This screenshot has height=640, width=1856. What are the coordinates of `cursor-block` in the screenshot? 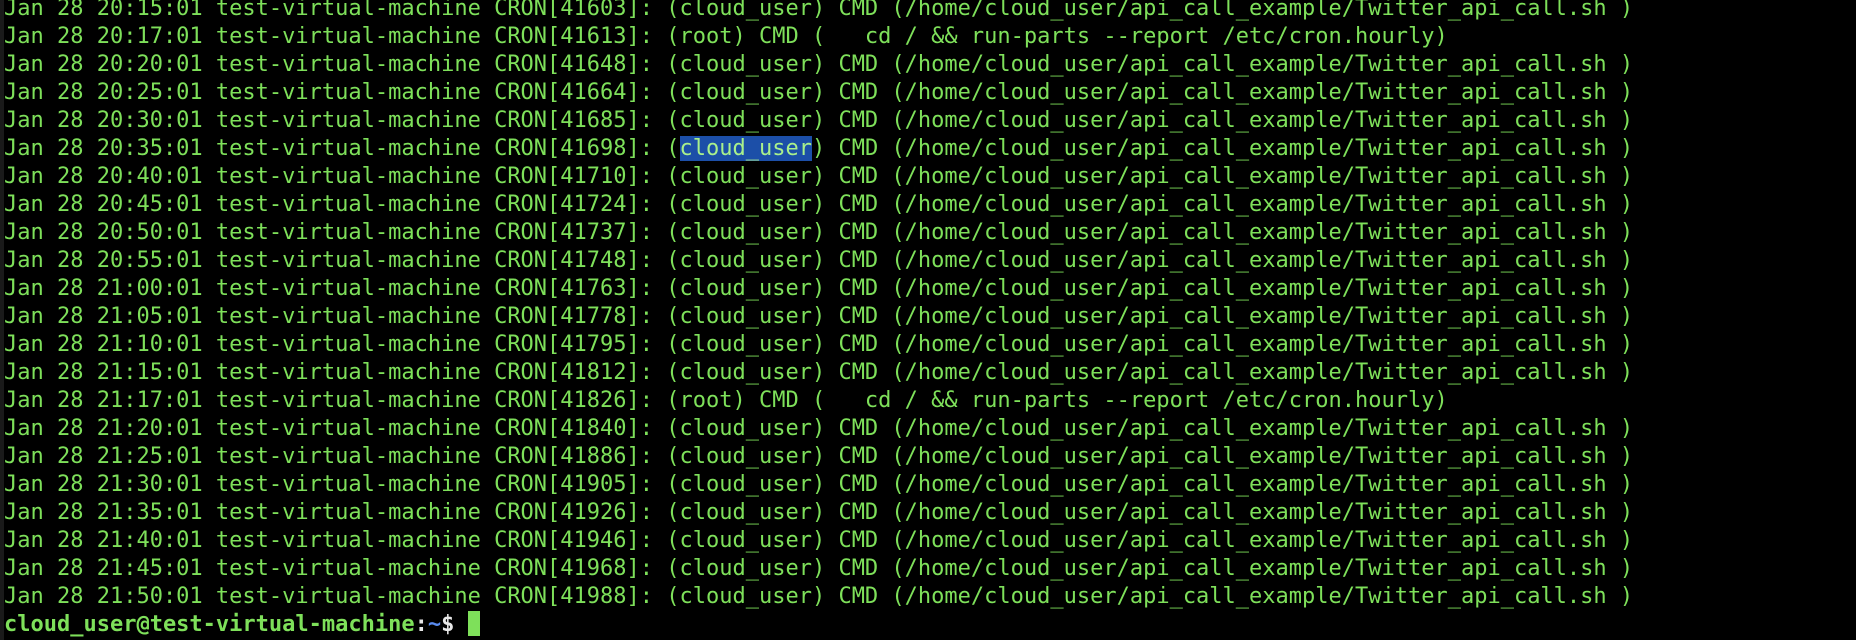 It's located at (473, 623).